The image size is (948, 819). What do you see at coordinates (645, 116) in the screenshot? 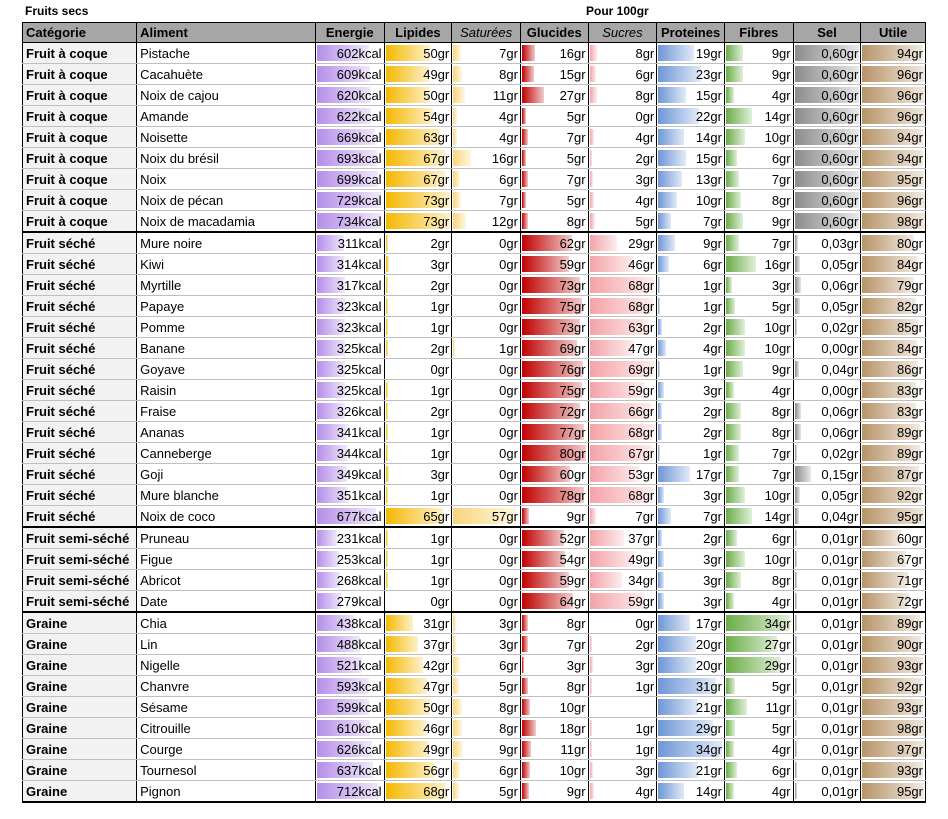
I see `sugars-value: 0gr` at bounding box center [645, 116].